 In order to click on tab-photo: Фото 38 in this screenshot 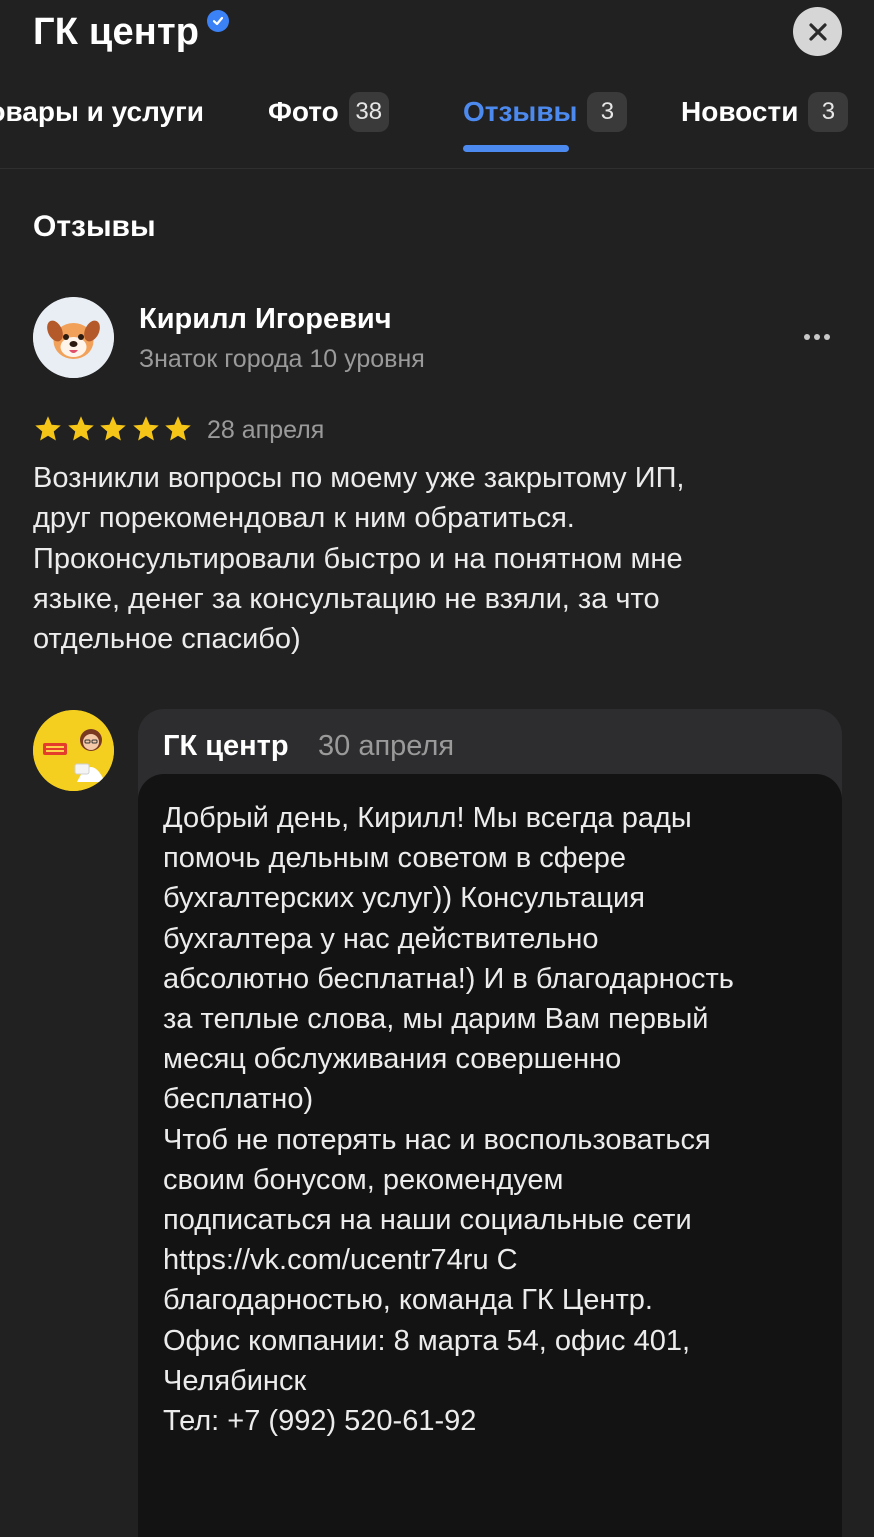, I will do `click(328, 128)`.